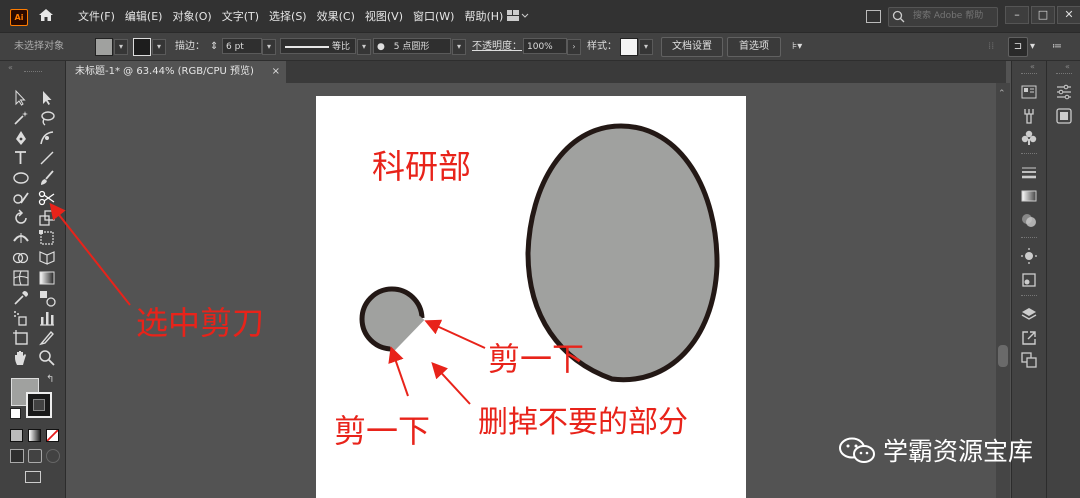 This screenshot has height=498, width=1080. What do you see at coordinates (1032, 66) in the screenshot?
I see `collapse-dock-icon: «` at bounding box center [1032, 66].